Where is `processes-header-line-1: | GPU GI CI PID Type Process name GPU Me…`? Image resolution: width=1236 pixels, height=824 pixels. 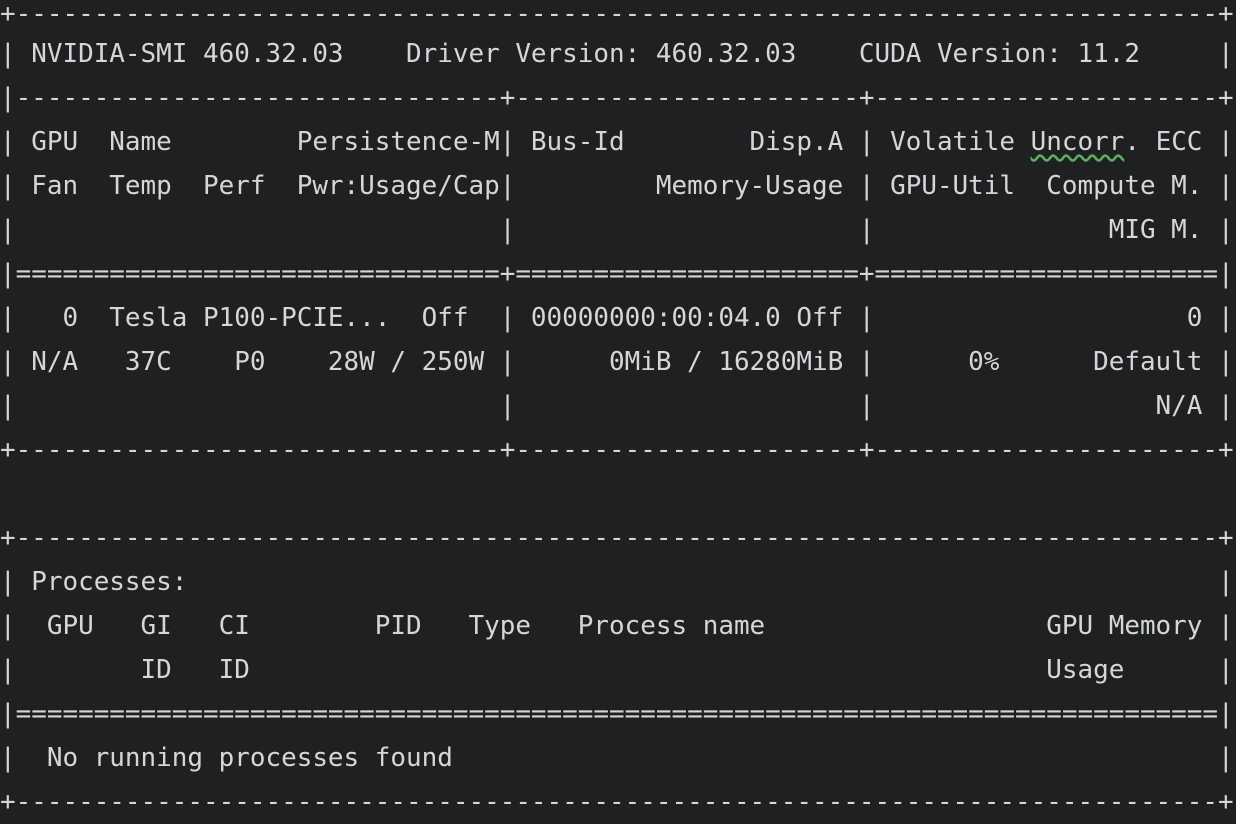 processes-header-line-1: | GPU GI CI PID Type Process name GPU Me… is located at coordinates (617, 626).